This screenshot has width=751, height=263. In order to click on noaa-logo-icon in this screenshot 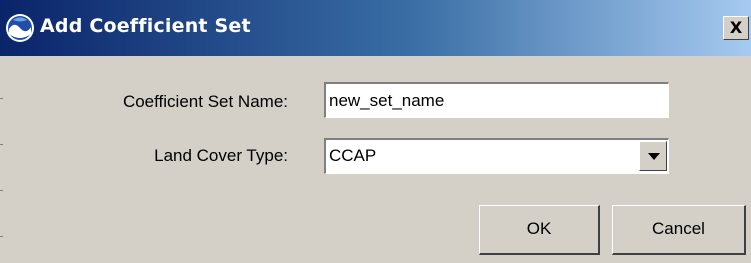, I will do `click(20, 28)`.